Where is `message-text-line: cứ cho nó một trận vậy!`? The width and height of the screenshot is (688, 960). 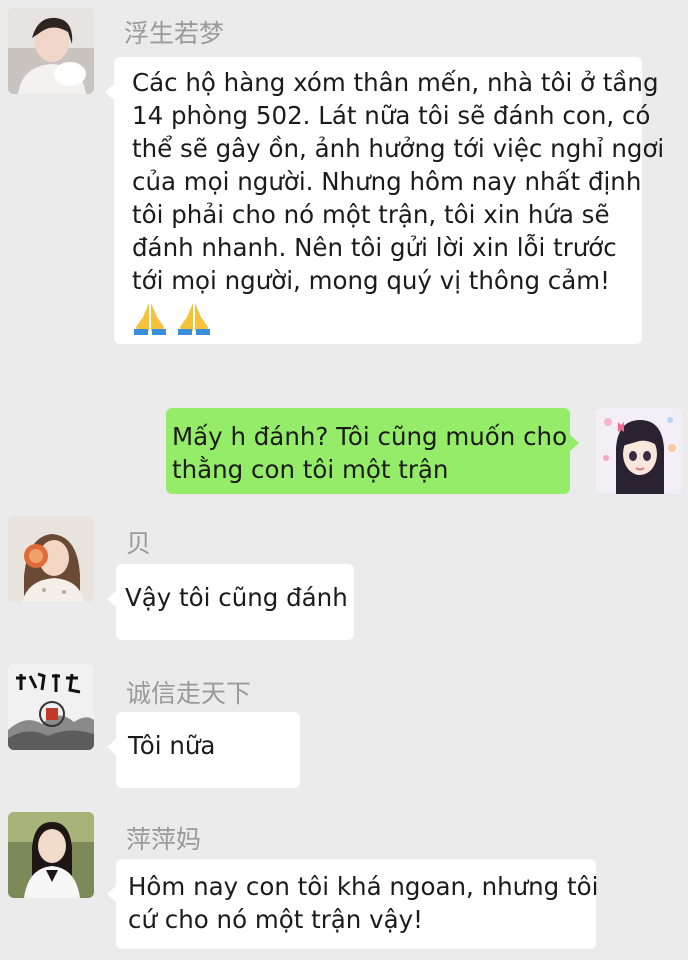
message-text-line: cứ cho nó một trận vậy! is located at coordinates (275, 919).